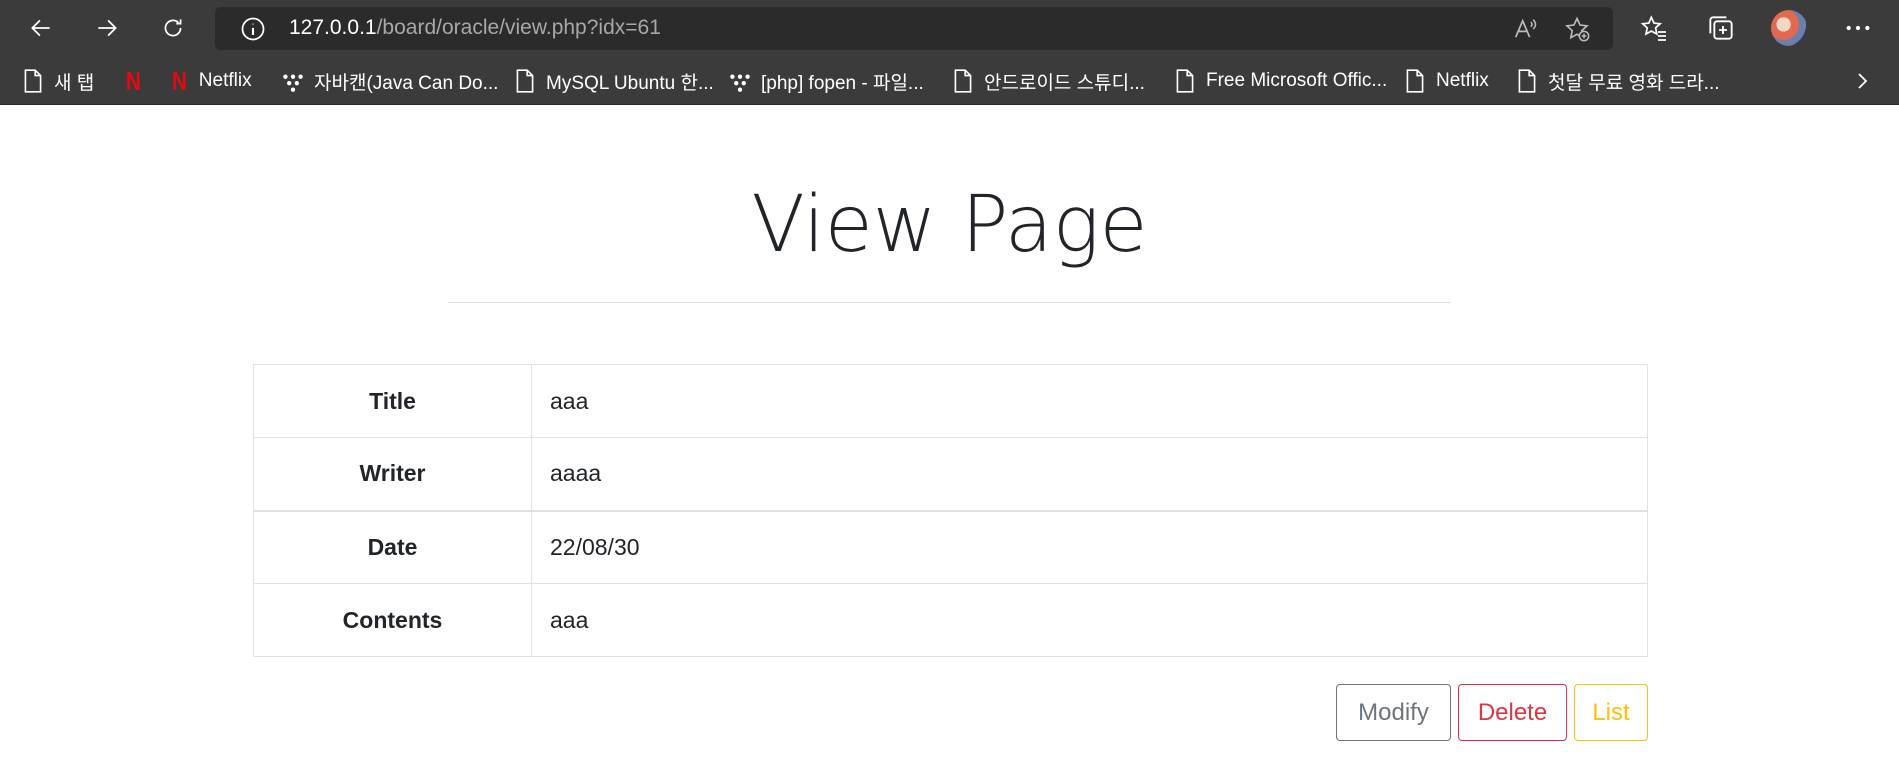 This screenshot has height=770, width=1899. I want to click on arrow-right-icon, so click(107, 28).